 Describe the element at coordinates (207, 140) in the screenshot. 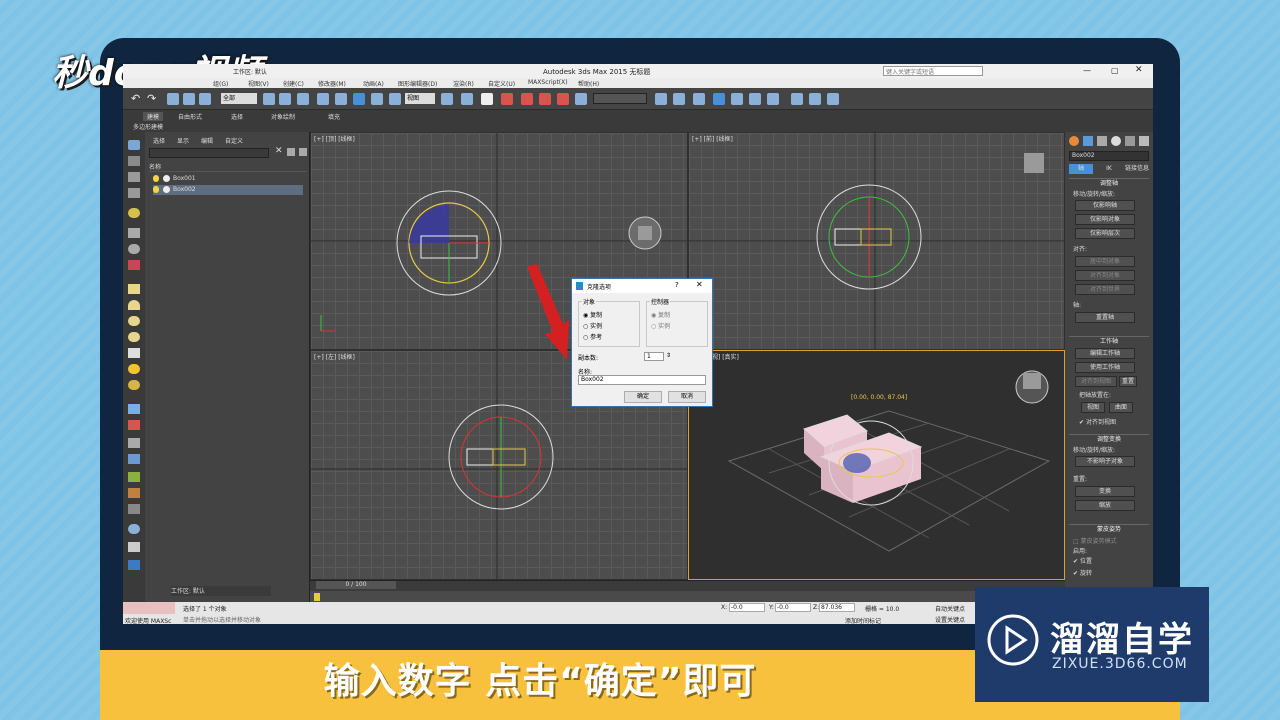

I see `scene-tab-edit: 编辑` at that location.